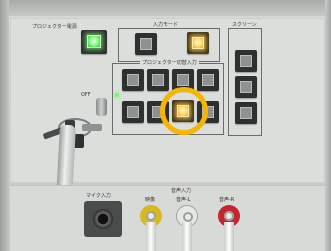 The image size is (331, 251). I want to click on key-off-label: OFF, so click(86, 95).